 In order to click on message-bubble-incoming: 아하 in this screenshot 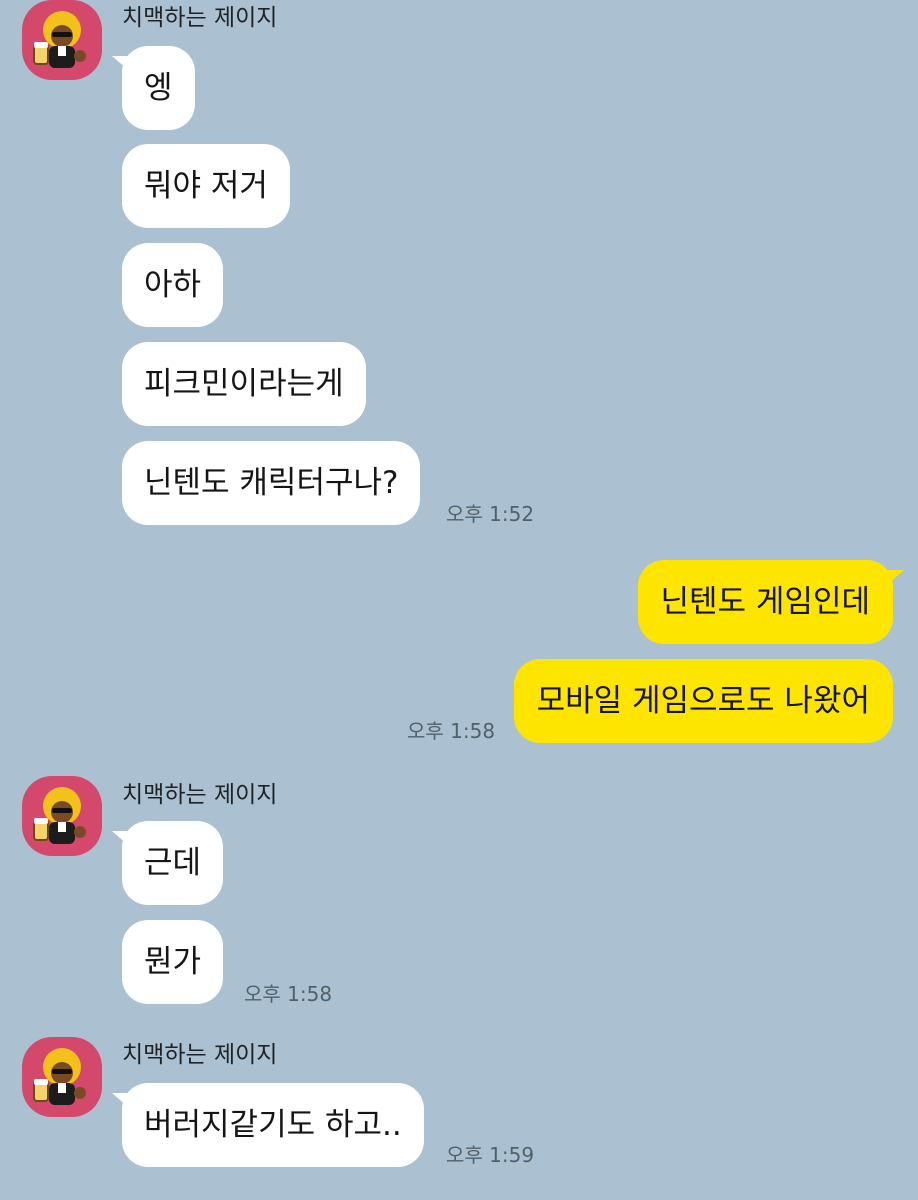, I will do `click(173, 285)`.